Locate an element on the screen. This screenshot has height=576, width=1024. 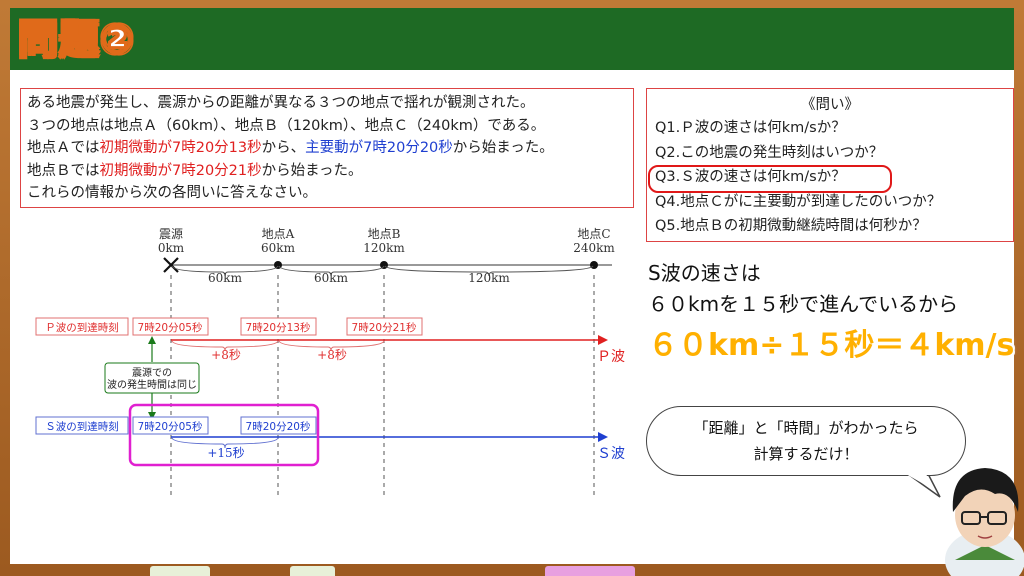
p-wave-arrowhead is located at coordinates (603, 340).